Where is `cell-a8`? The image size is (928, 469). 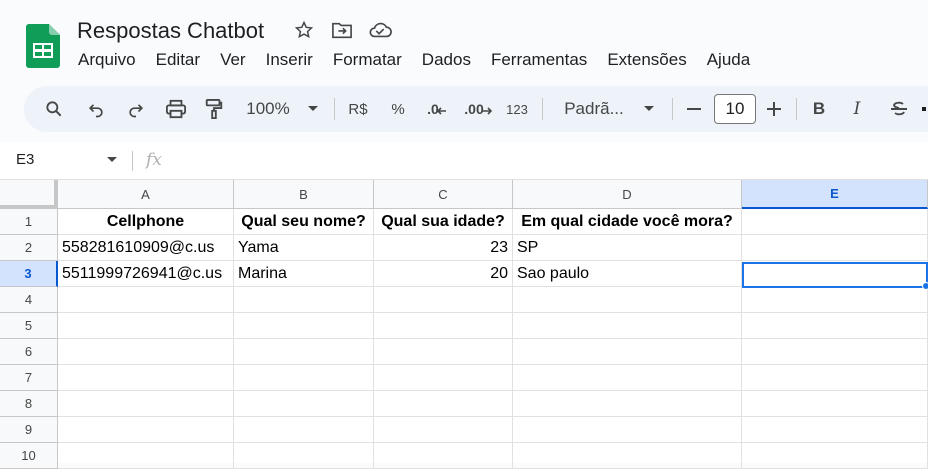
cell-a8 is located at coordinates (146, 404).